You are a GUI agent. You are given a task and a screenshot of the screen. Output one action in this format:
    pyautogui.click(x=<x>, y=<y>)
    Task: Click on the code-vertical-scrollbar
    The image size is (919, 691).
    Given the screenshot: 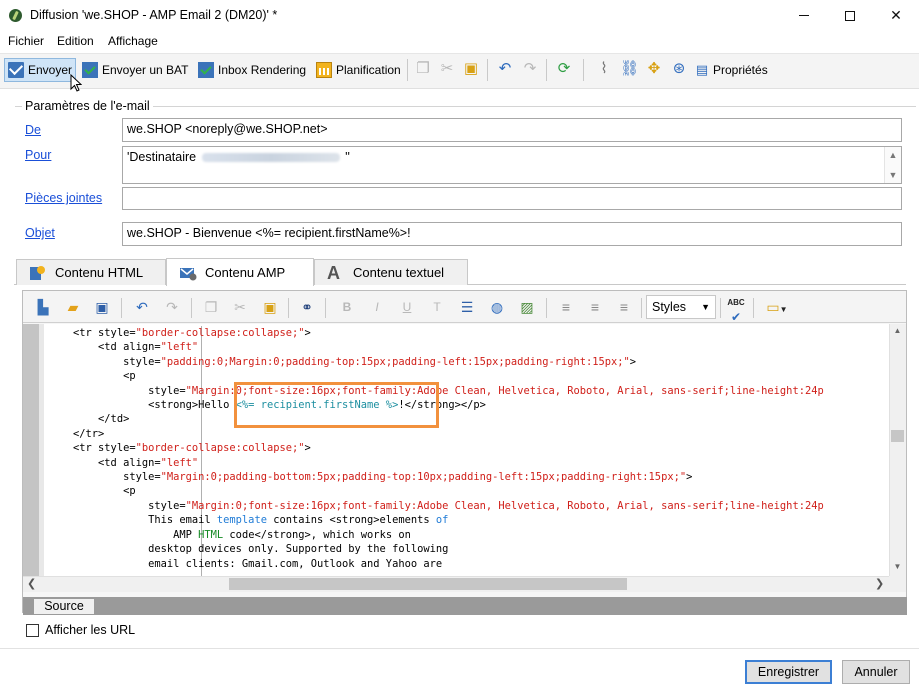 What is the action you would take?
    pyautogui.click(x=897, y=450)
    